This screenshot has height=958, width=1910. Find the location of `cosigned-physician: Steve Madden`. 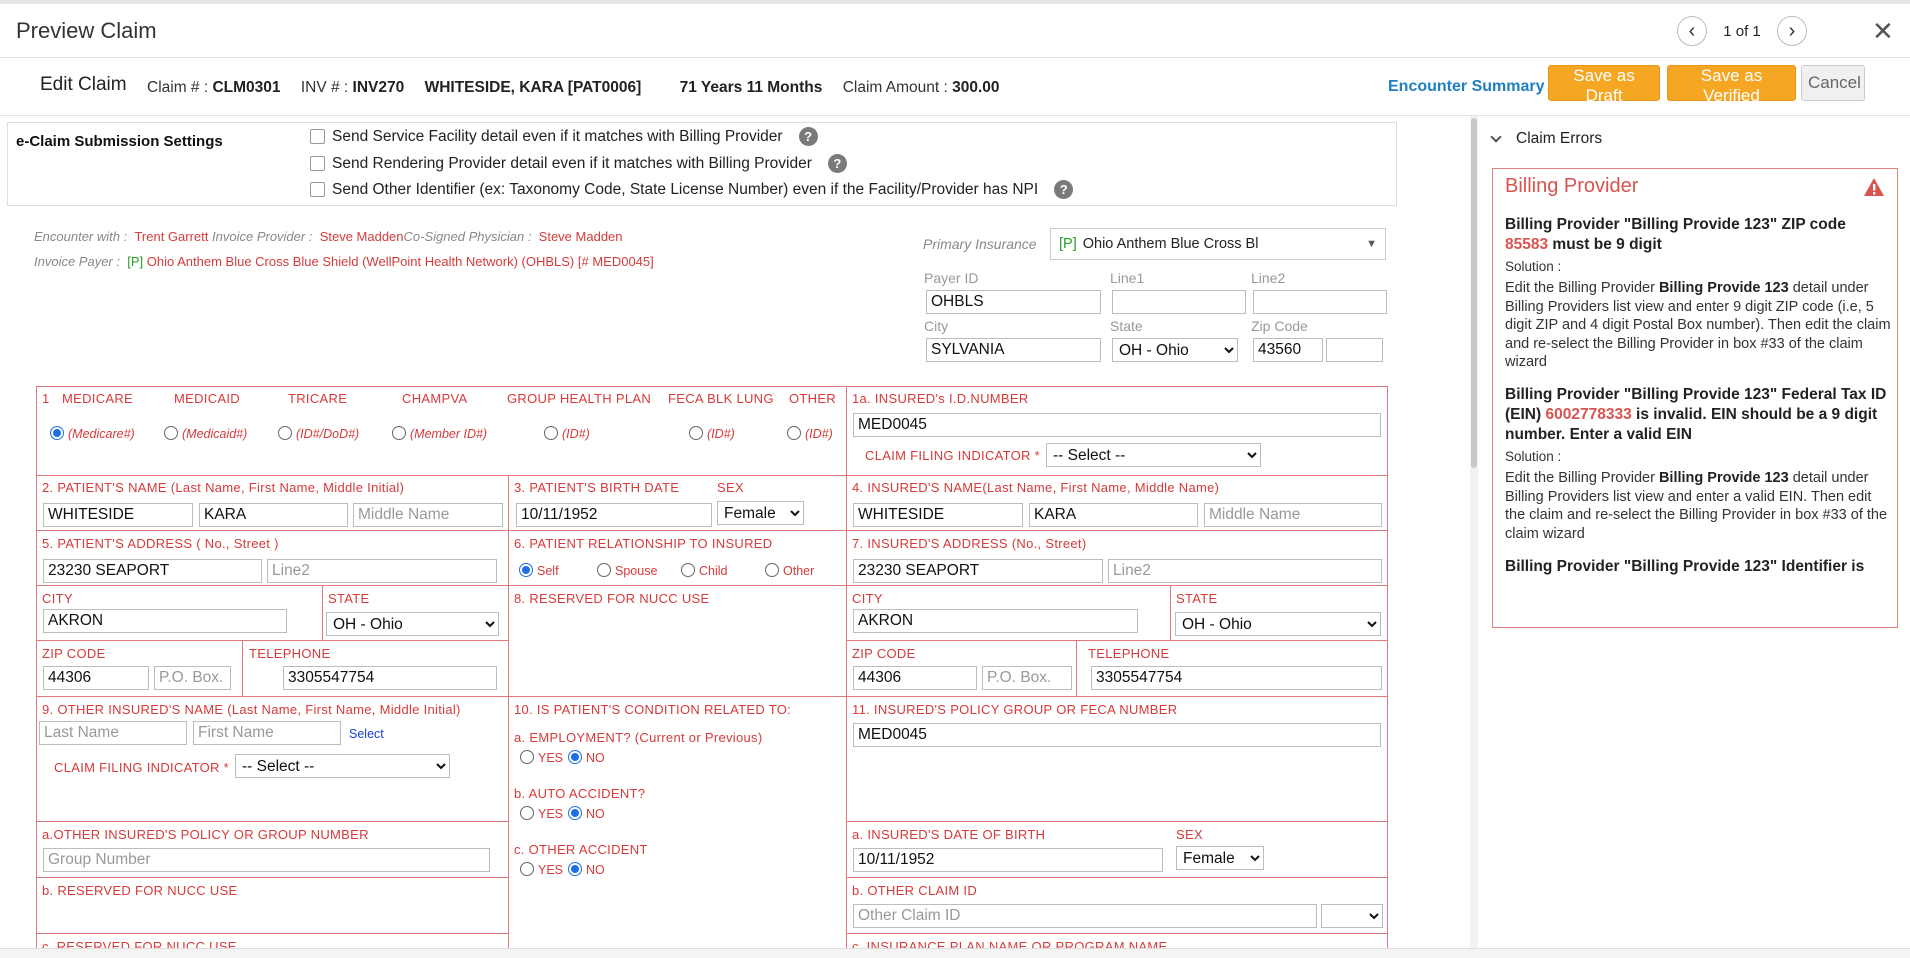

cosigned-physician: Steve Madden is located at coordinates (580, 236).